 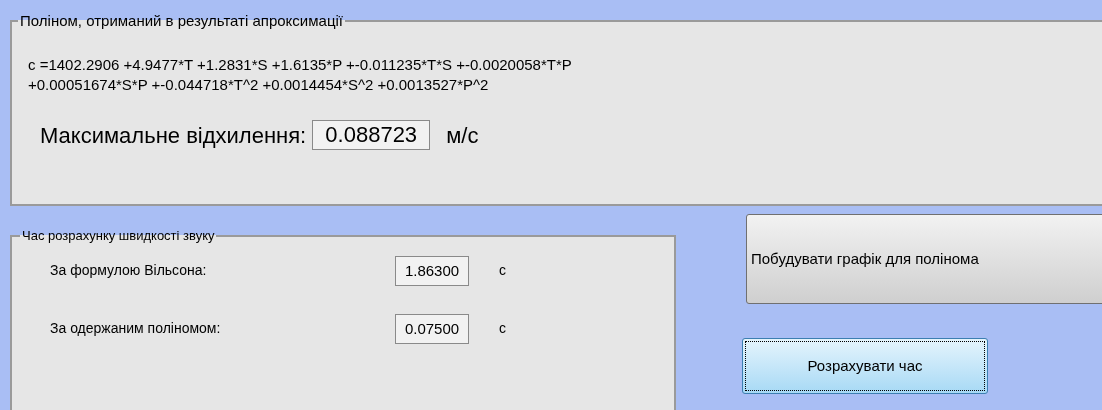 I want to click on calculate-time-button: Розрахувати час, so click(x=865, y=366).